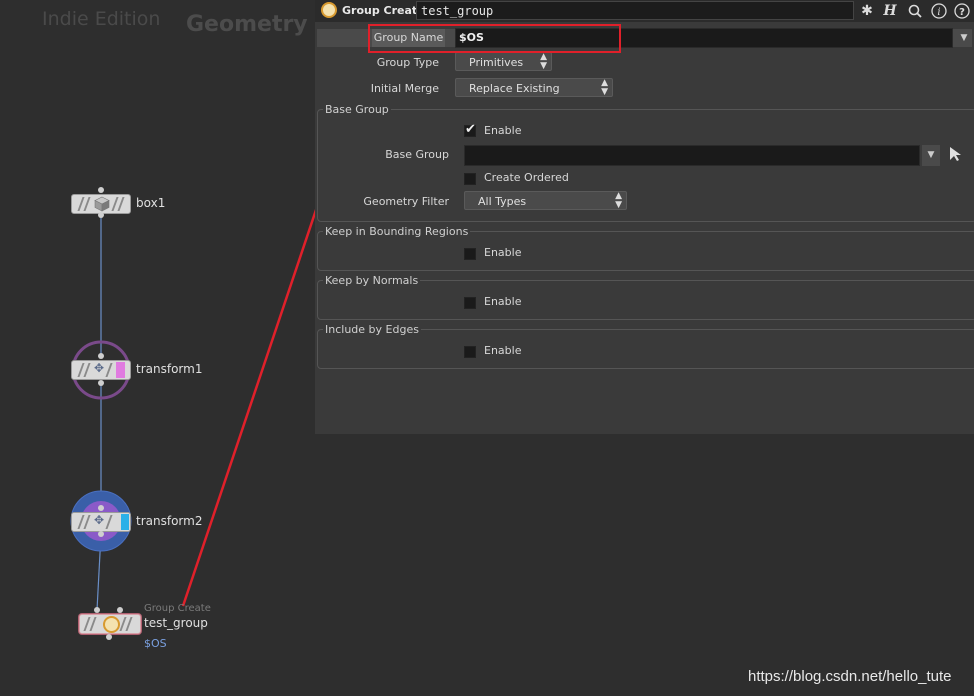 The image size is (974, 696). I want to click on base-group-input, so click(692, 155).